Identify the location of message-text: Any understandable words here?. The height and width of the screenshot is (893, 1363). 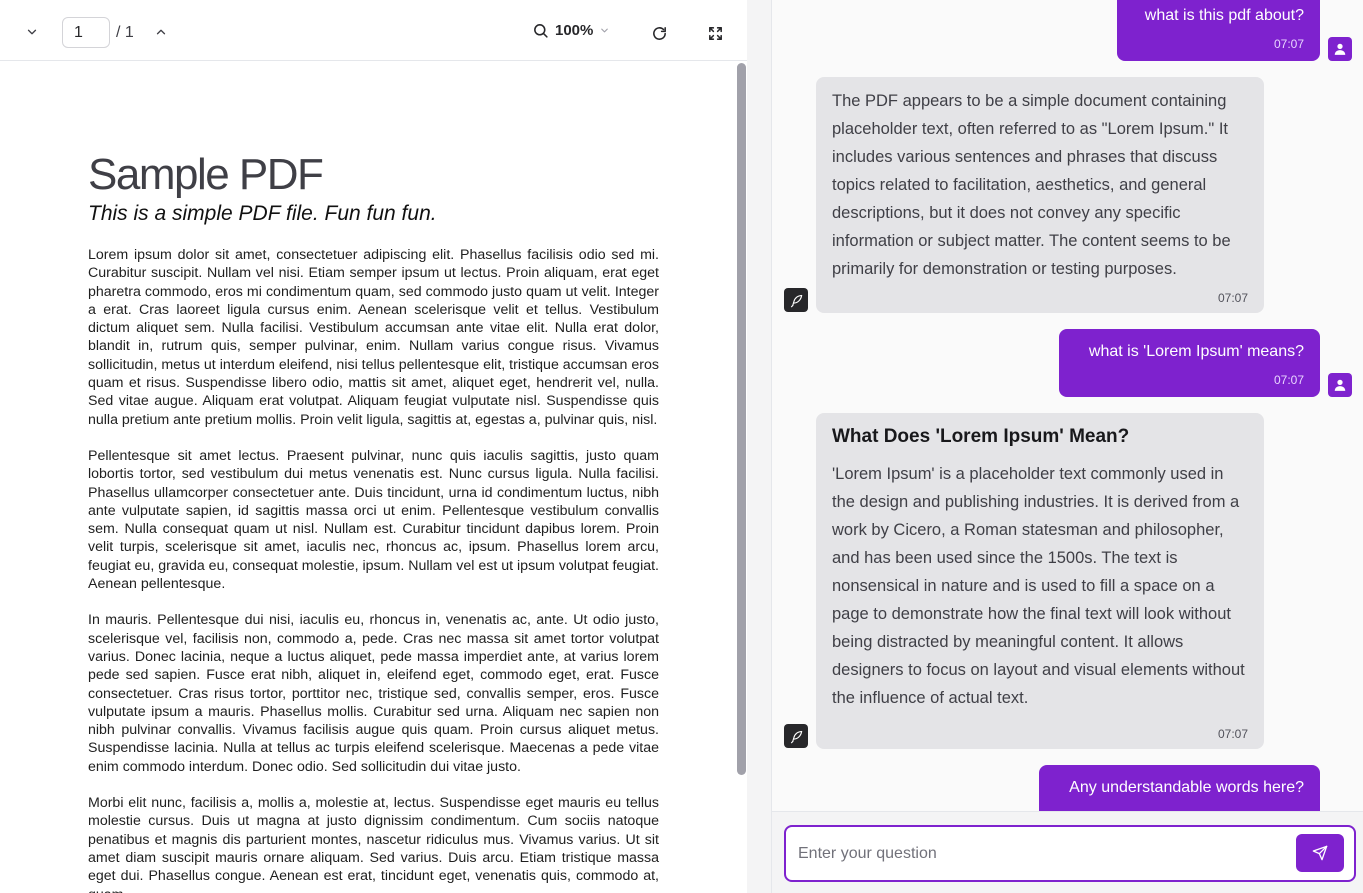
(1186, 787).